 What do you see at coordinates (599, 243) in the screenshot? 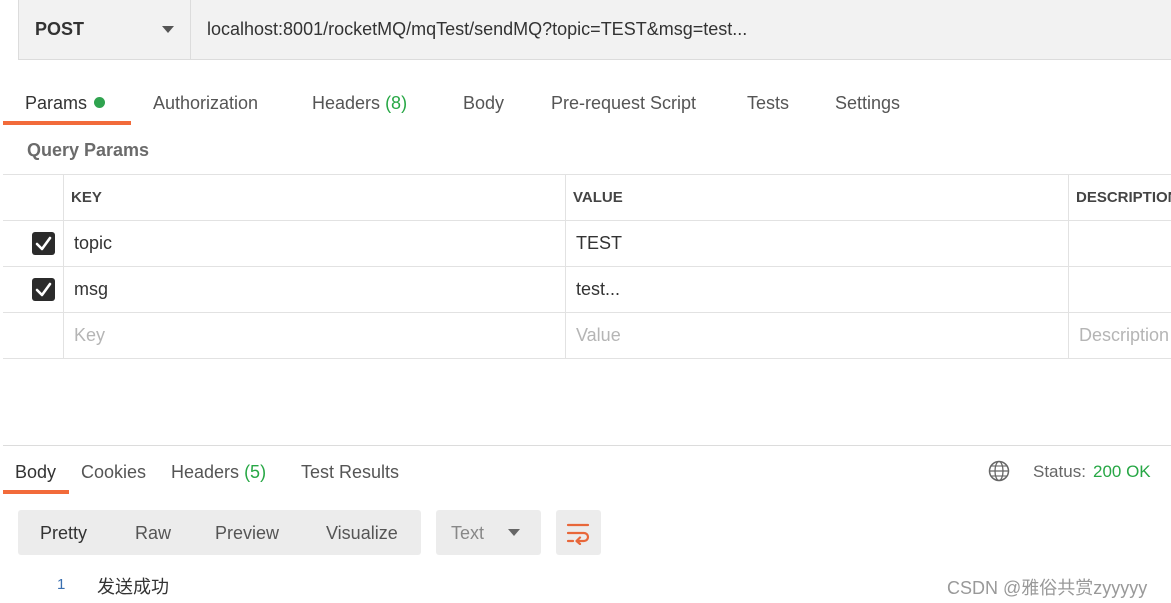
I see `param-value: TEST` at bounding box center [599, 243].